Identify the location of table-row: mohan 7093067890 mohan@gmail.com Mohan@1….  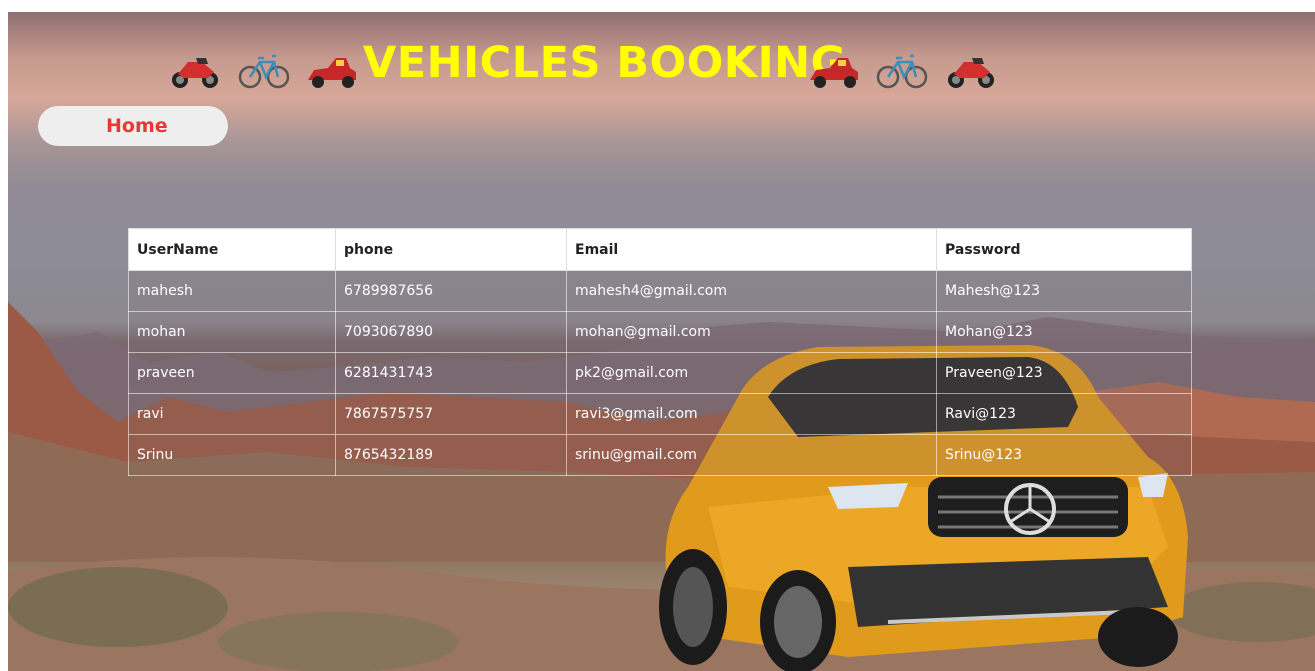
(660, 332).